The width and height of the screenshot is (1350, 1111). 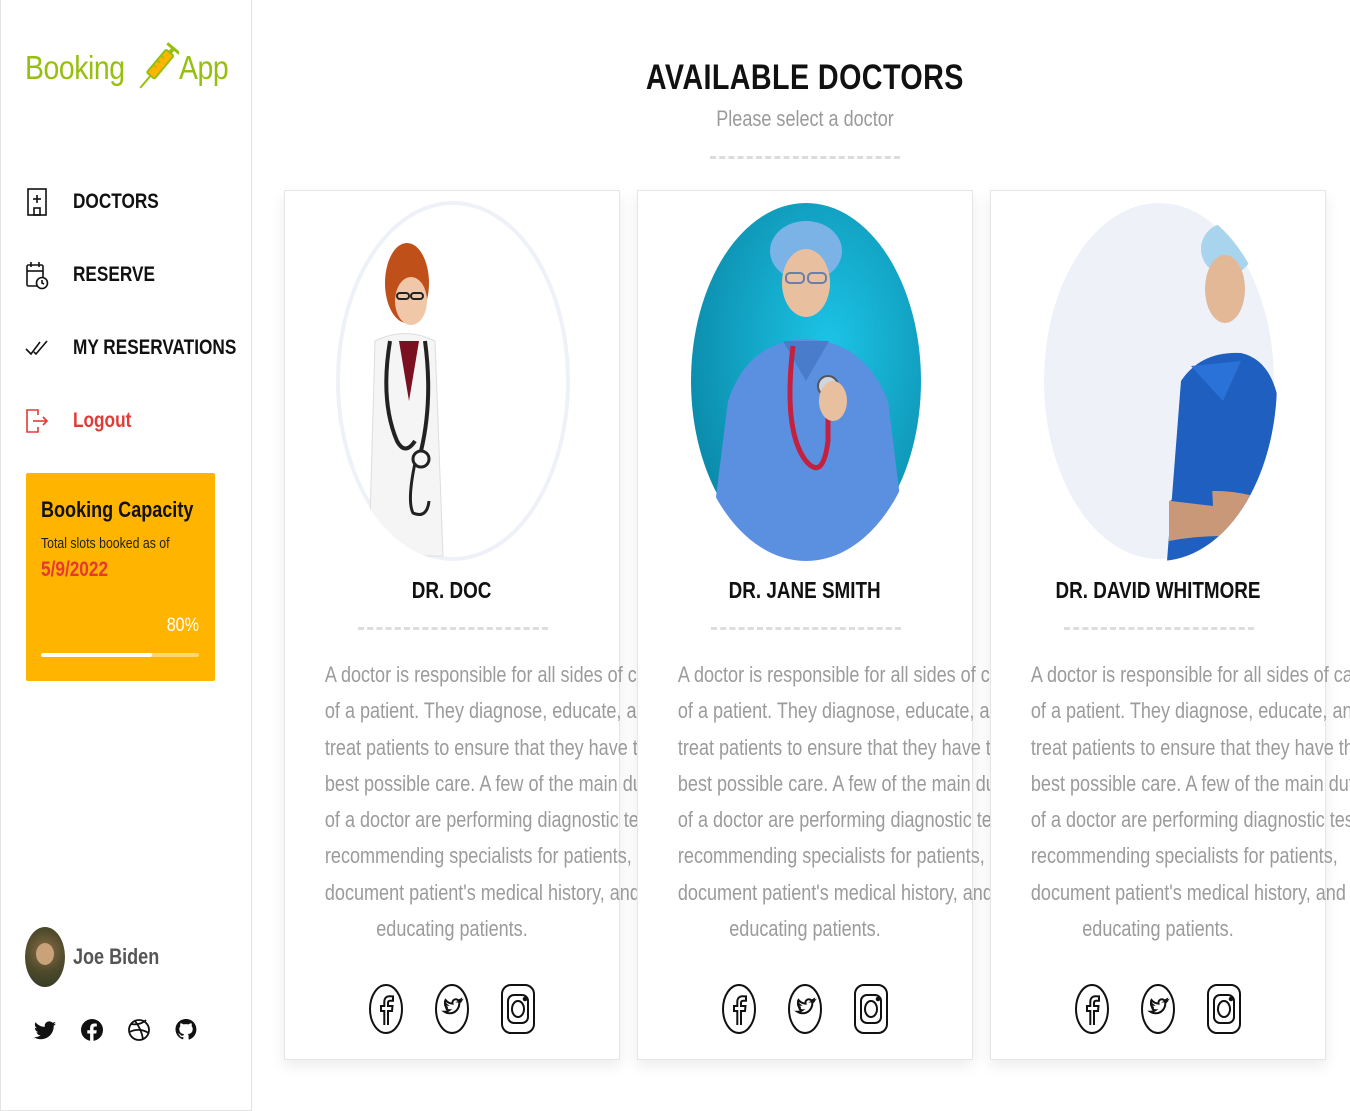 I want to click on page-header: AVAILABLE DOCTORS Please select a doctor, so click(x=805, y=108).